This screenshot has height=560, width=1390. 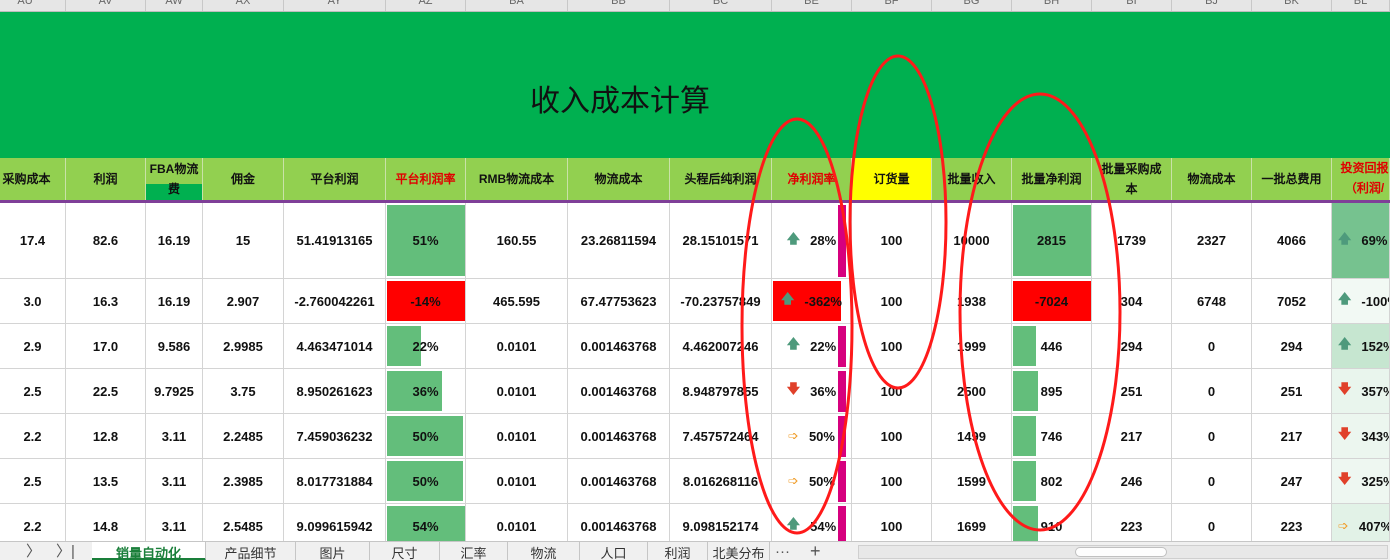 I want to click on cell-rmb-logistics: 465.595, so click(x=517, y=301).